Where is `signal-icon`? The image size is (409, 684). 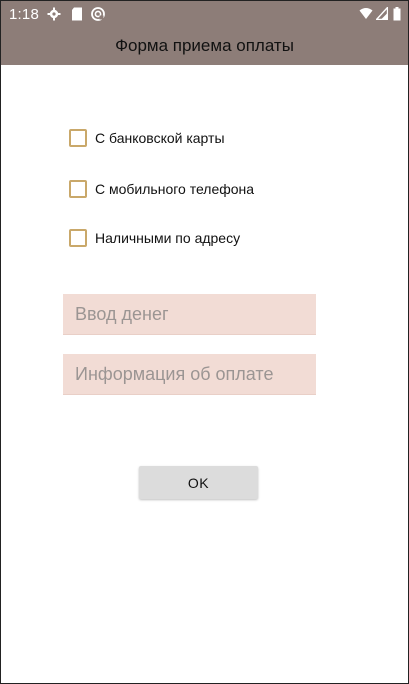
signal-icon is located at coordinates (381, 15).